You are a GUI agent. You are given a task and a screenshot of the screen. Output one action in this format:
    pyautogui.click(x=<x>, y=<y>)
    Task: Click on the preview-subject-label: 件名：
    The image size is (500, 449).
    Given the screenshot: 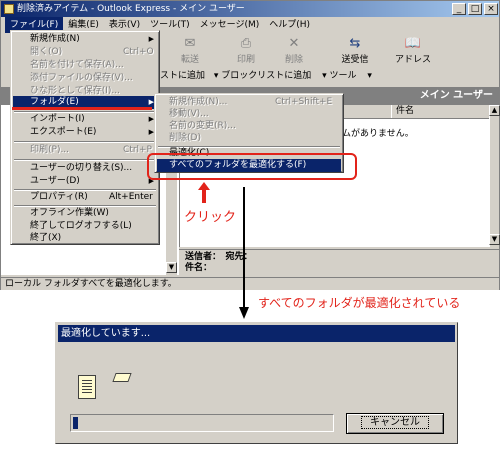 What is the action you would take?
    pyautogui.click(x=199, y=268)
    